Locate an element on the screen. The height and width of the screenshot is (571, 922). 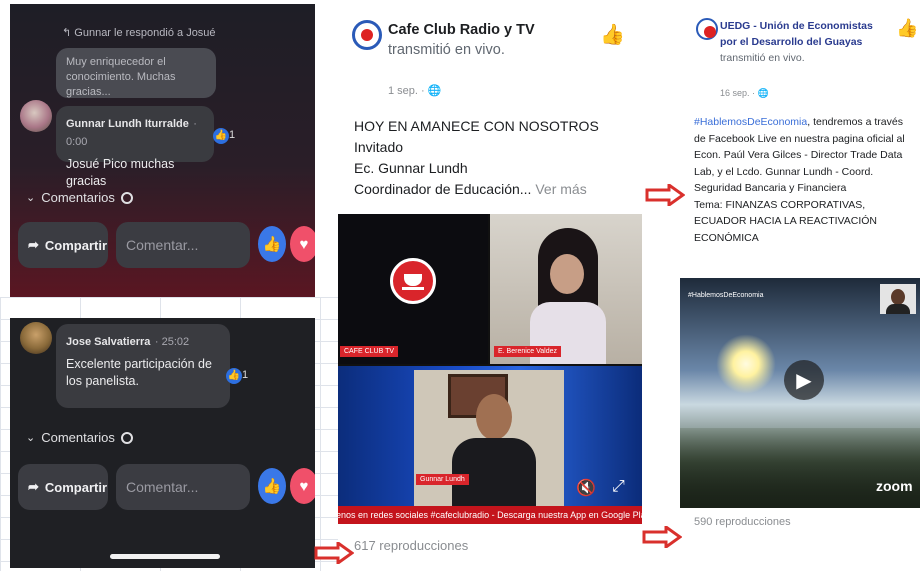
view-count: 617 reproducciones is located at coordinates (411, 545).